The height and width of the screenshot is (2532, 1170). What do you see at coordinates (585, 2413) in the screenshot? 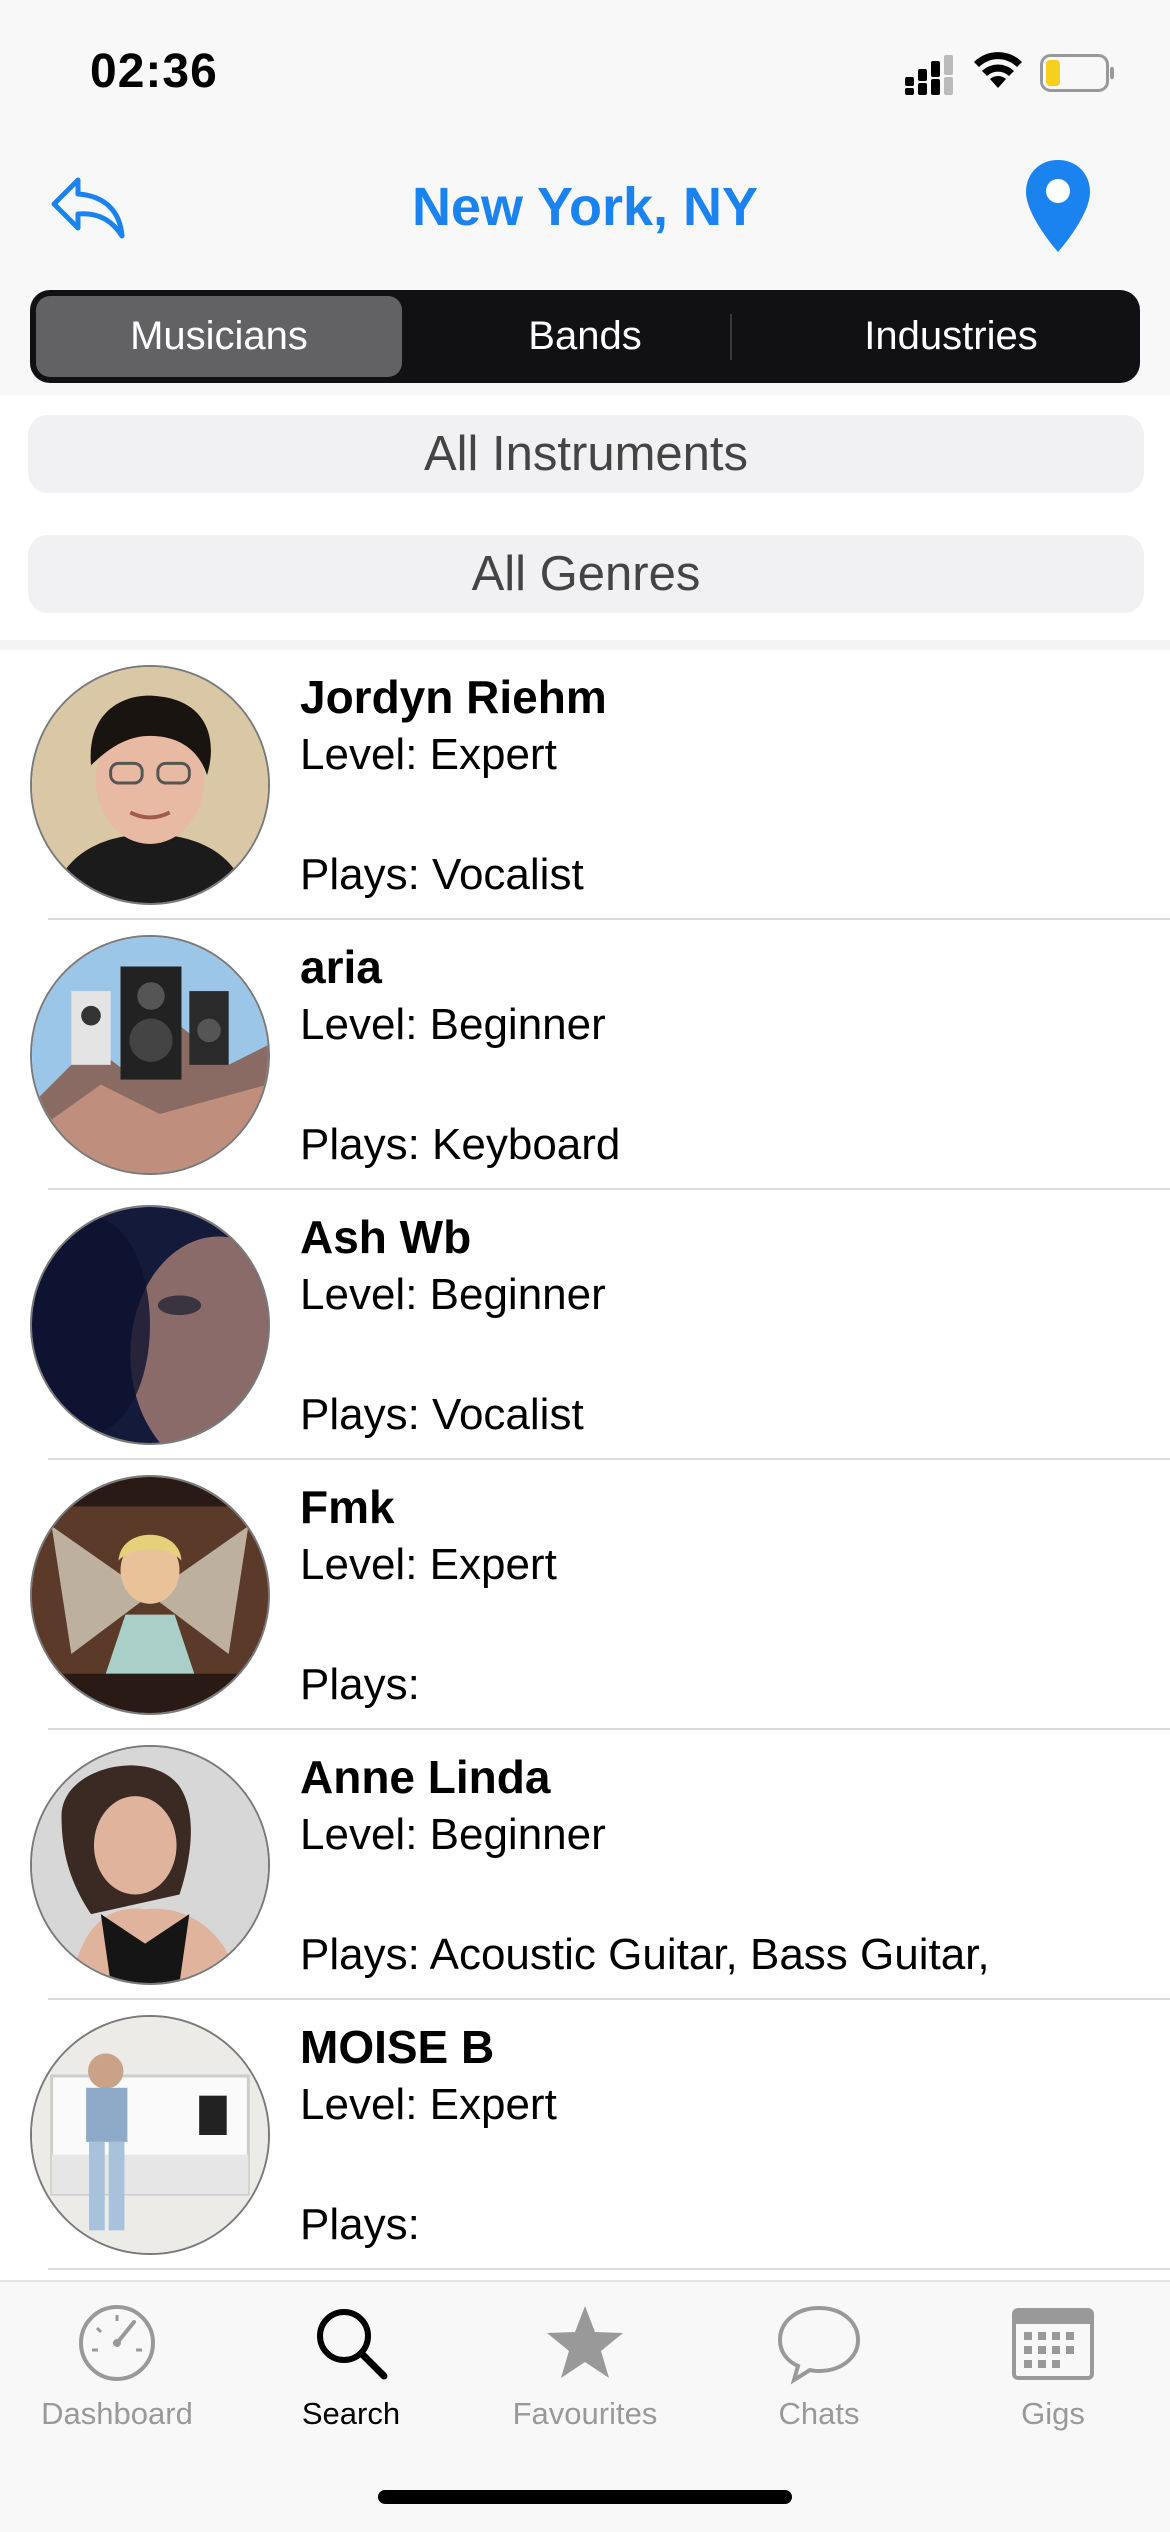
I see `tab-label: Favourites` at bounding box center [585, 2413].